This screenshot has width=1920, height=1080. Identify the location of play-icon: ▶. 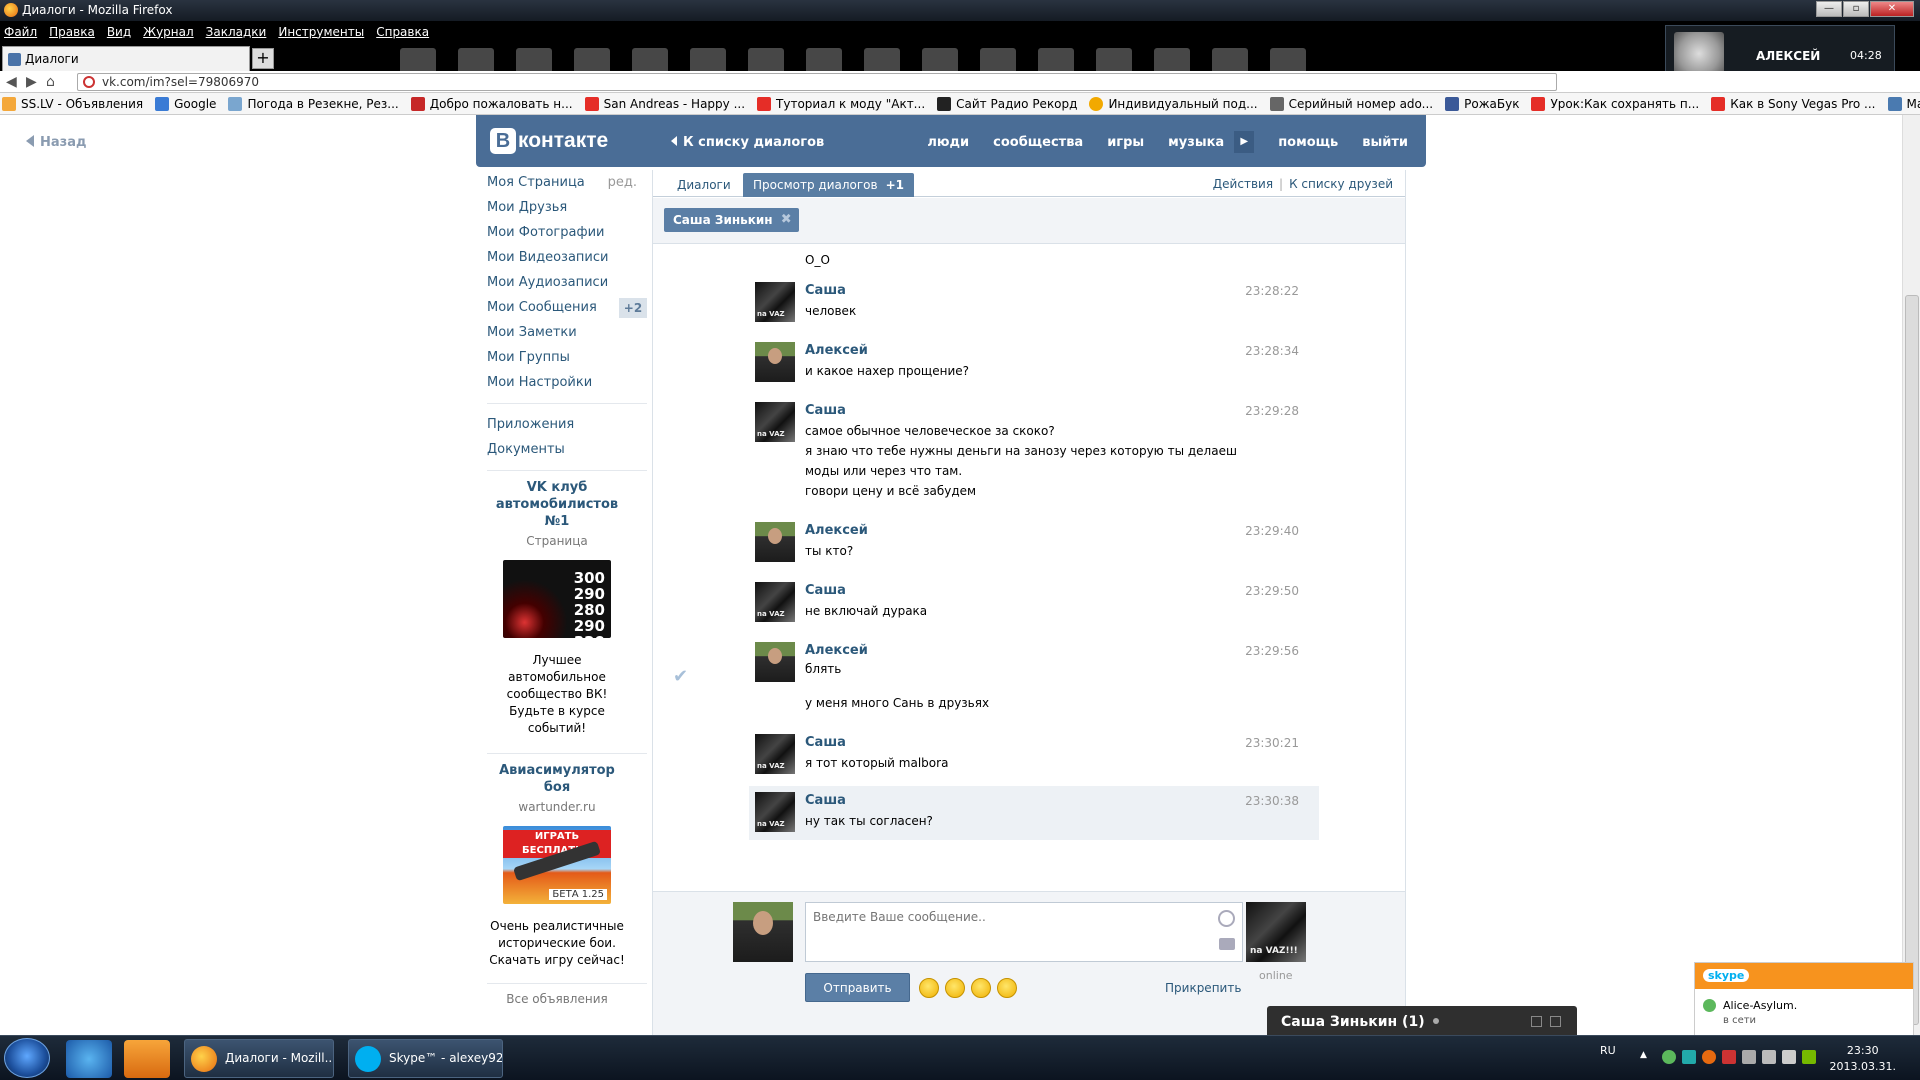
(1244, 142).